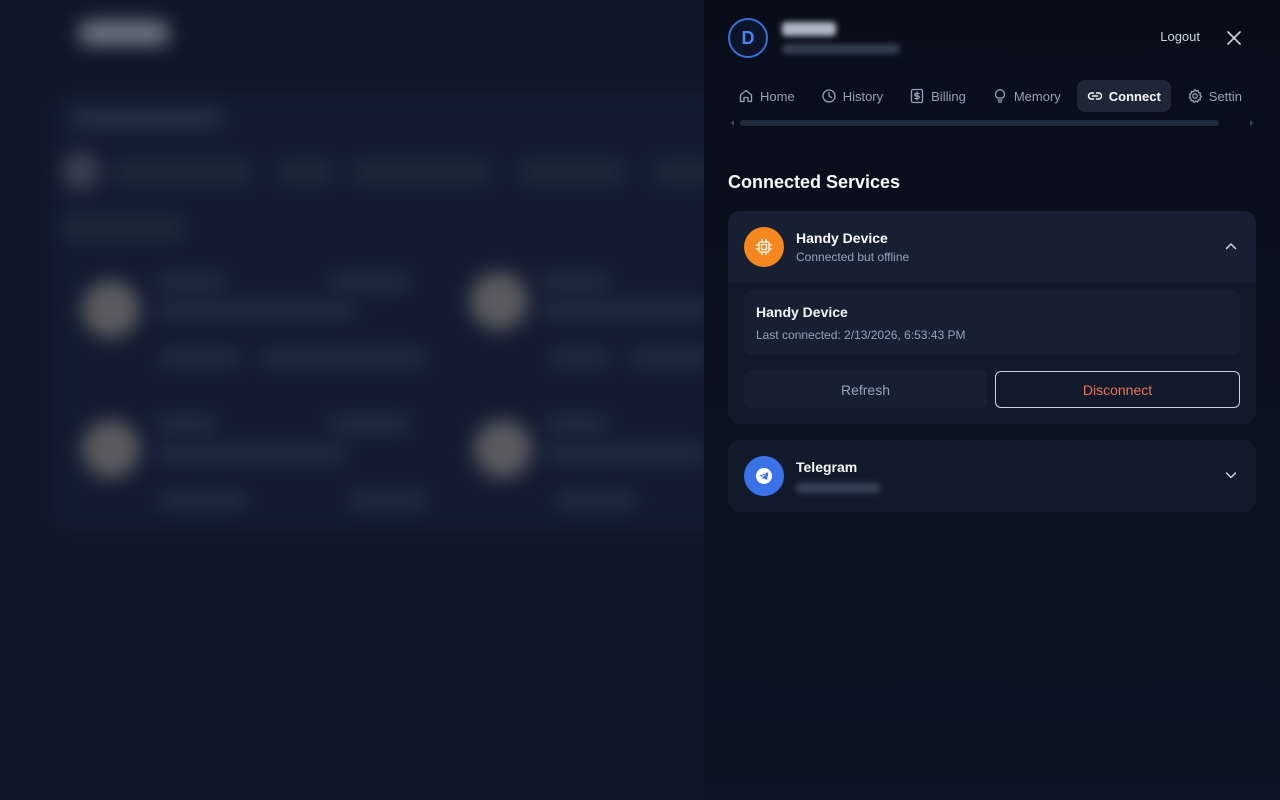  What do you see at coordinates (1134, 96) in the screenshot?
I see `tab-label: Connect` at bounding box center [1134, 96].